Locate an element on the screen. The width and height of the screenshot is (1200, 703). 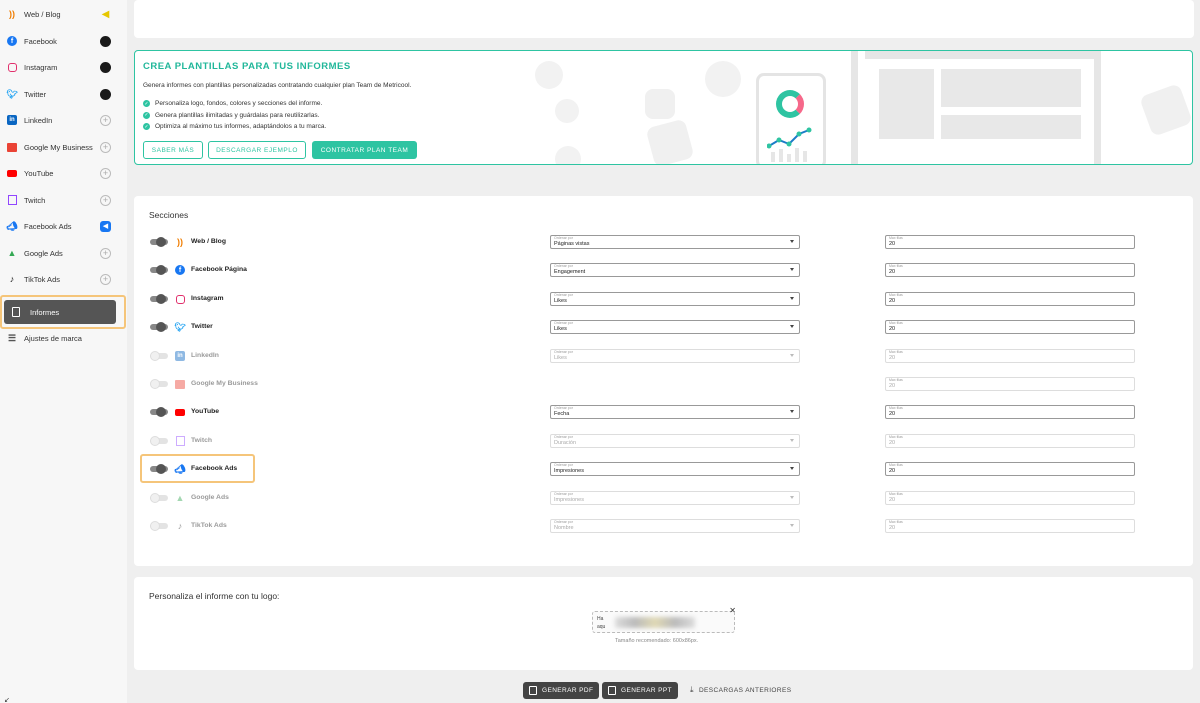
sidebar-item-linkedin: in LinkedIn + is located at coordinates (63, 120).